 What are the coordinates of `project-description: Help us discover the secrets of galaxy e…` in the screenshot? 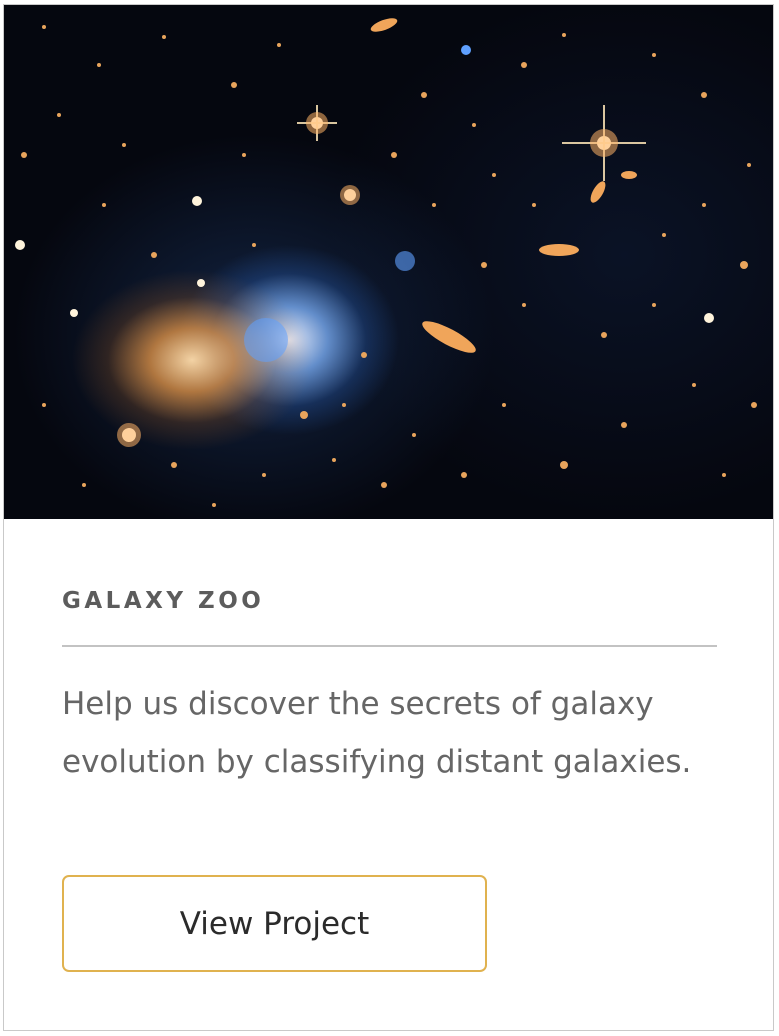 It's located at (377, 733).